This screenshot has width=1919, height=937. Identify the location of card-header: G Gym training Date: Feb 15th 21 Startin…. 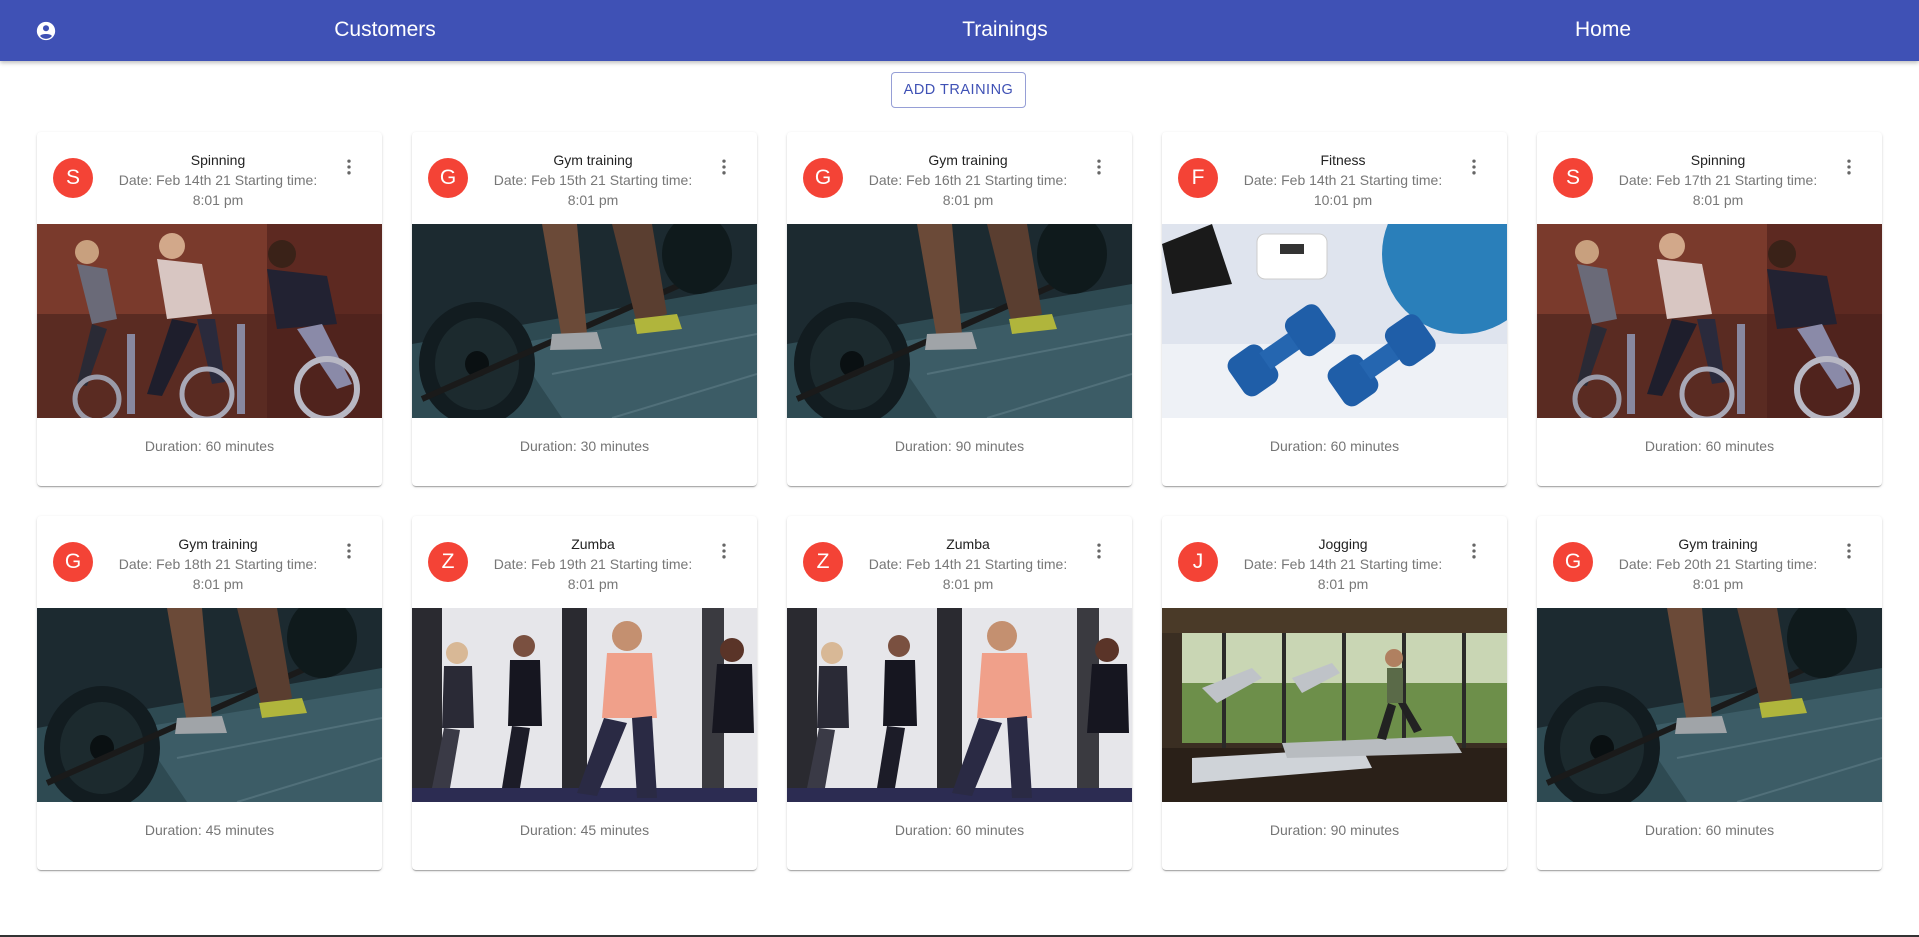
(584, 178).